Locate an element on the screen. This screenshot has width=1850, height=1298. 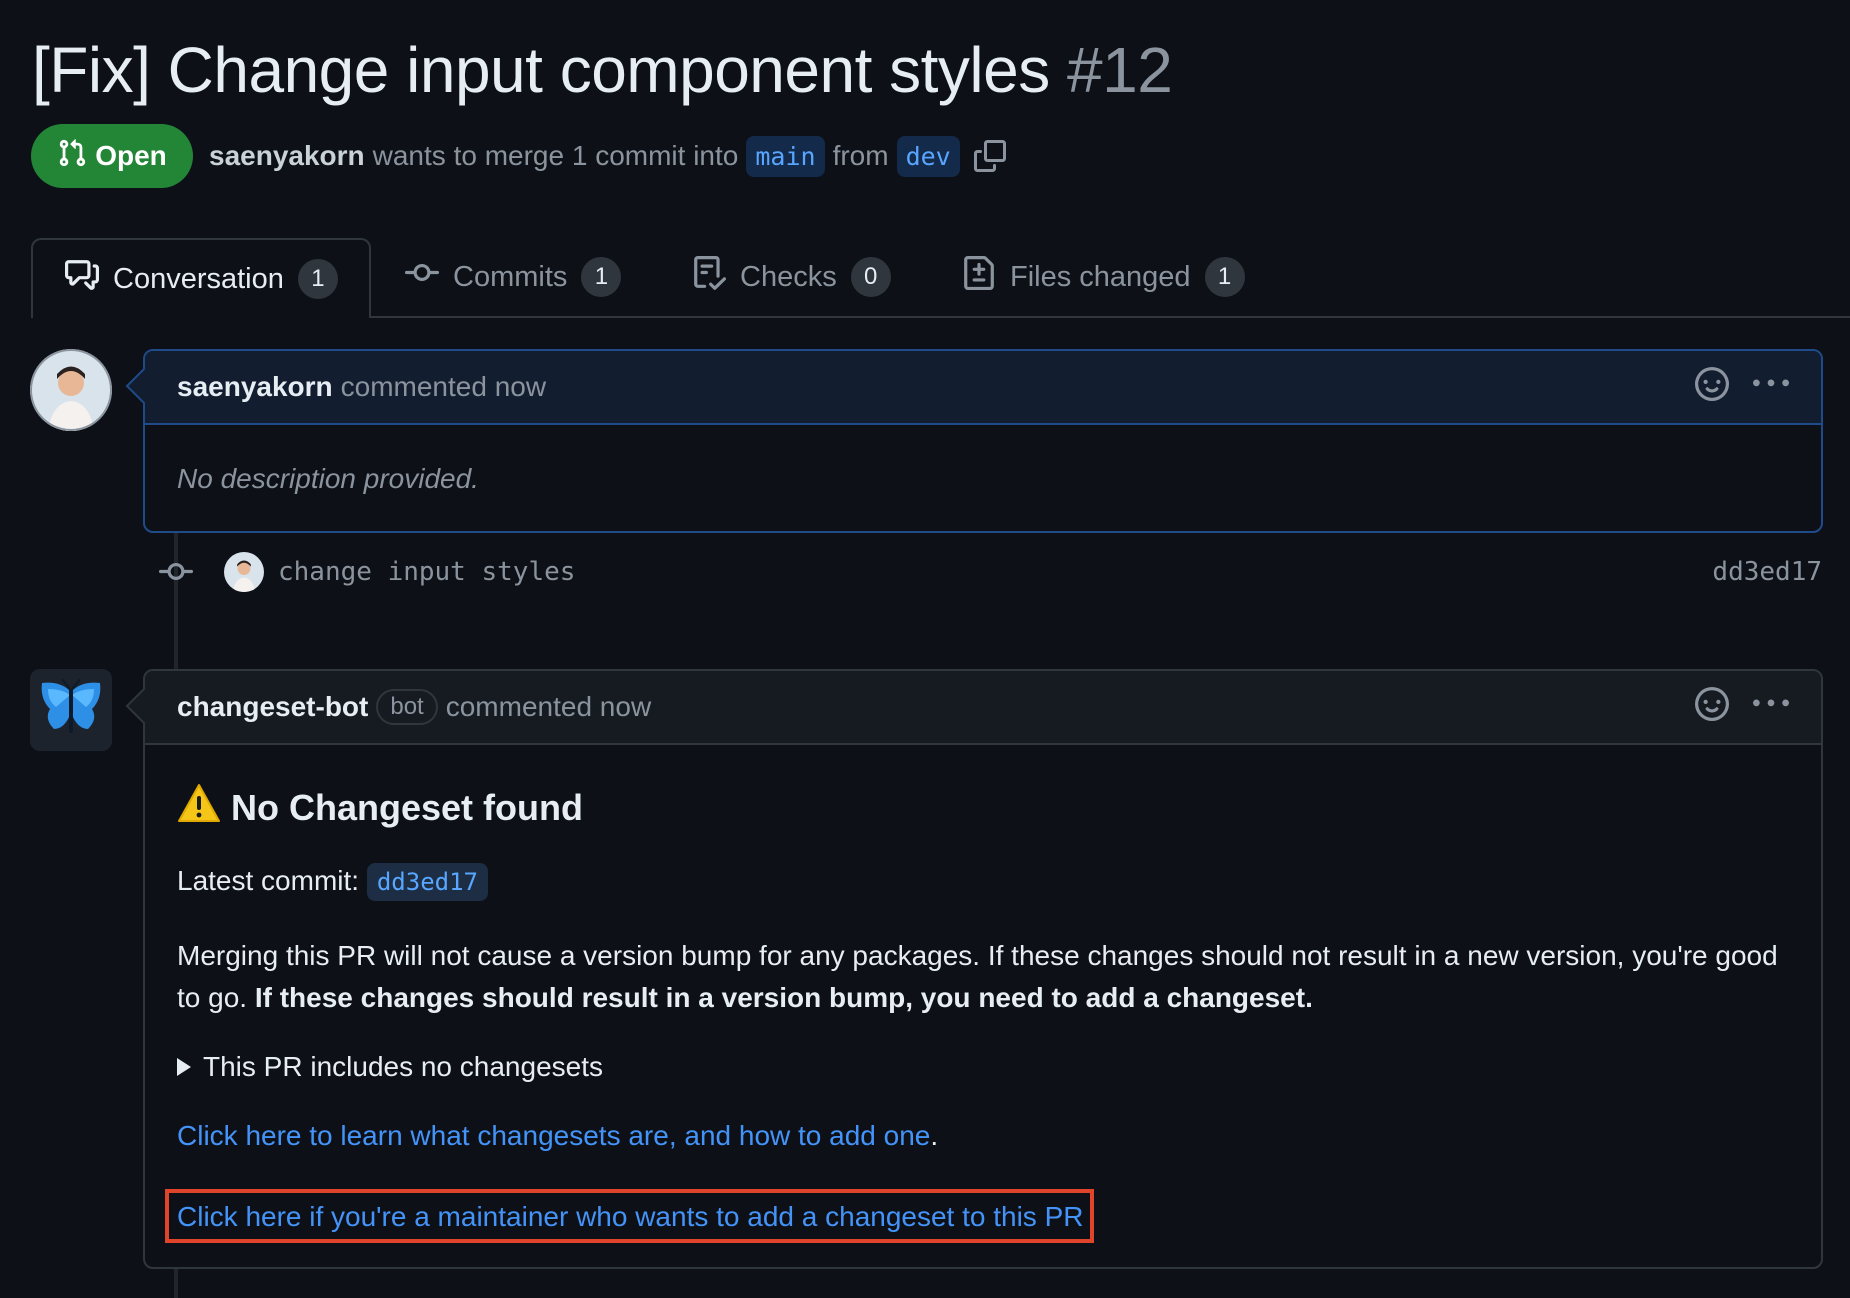
tab-checks: Checks 0 is located at coordinates (791, 277).